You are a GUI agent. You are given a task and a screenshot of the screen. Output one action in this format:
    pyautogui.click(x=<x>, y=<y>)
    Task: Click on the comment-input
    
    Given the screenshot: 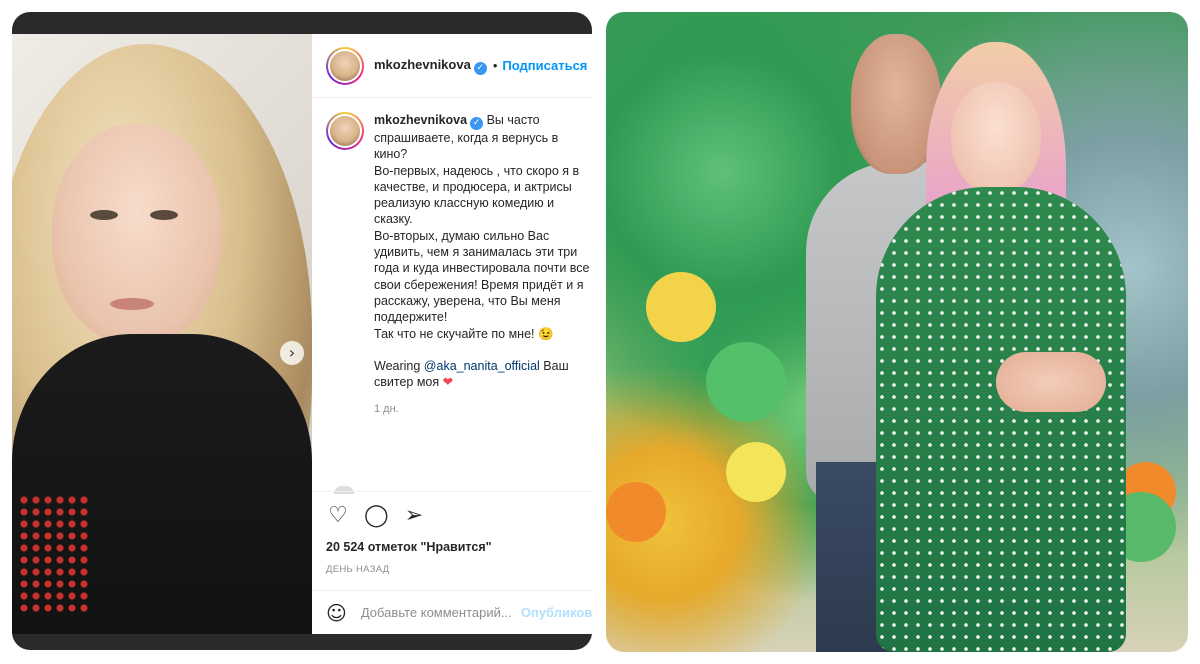 What is the action you would take?
    pyautogui.click(x=440, y=612)
    